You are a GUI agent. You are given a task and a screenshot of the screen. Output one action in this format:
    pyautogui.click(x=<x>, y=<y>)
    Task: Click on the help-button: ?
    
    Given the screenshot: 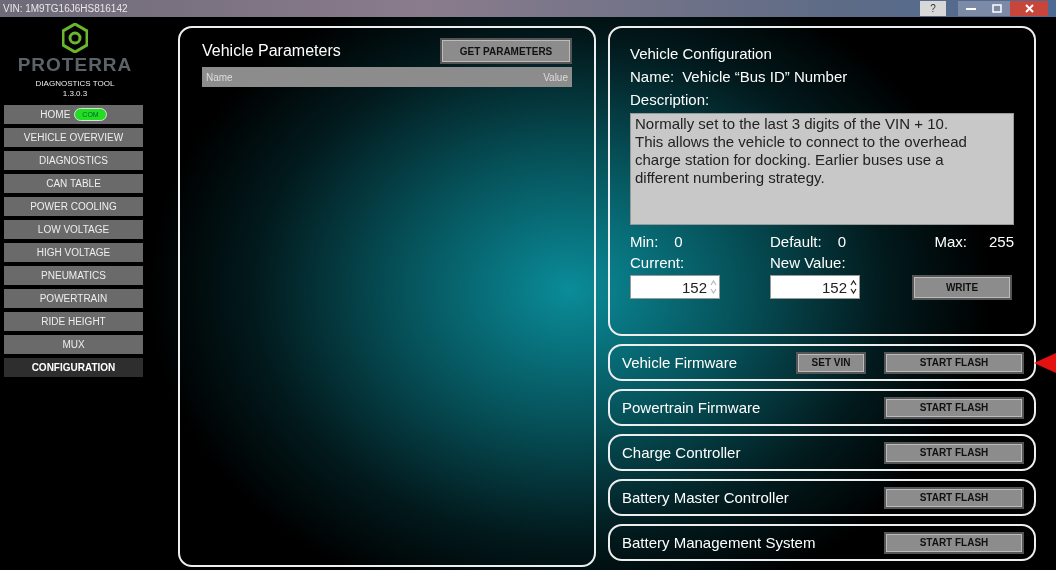 What is the action you would take?
    pyautogui.click(x=933, y=8)
    